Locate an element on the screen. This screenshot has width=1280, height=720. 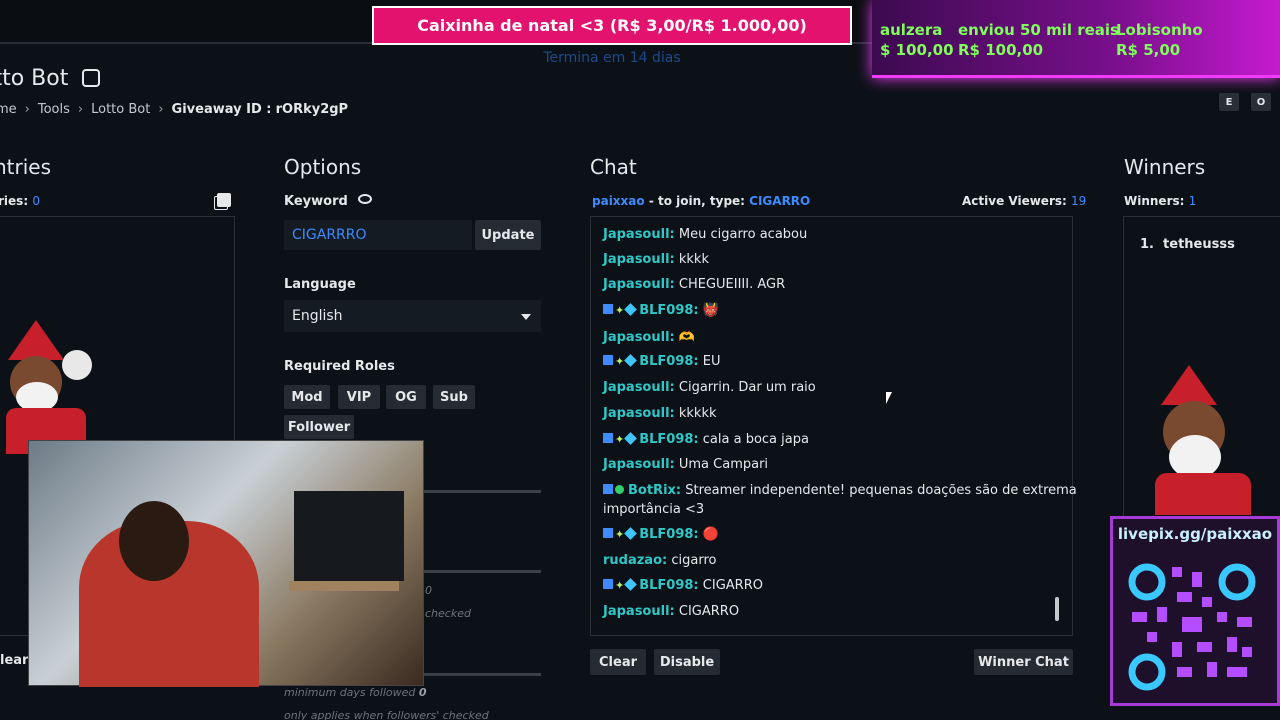
donor-name: Lobisonho is located at coordinates (1159, 30).